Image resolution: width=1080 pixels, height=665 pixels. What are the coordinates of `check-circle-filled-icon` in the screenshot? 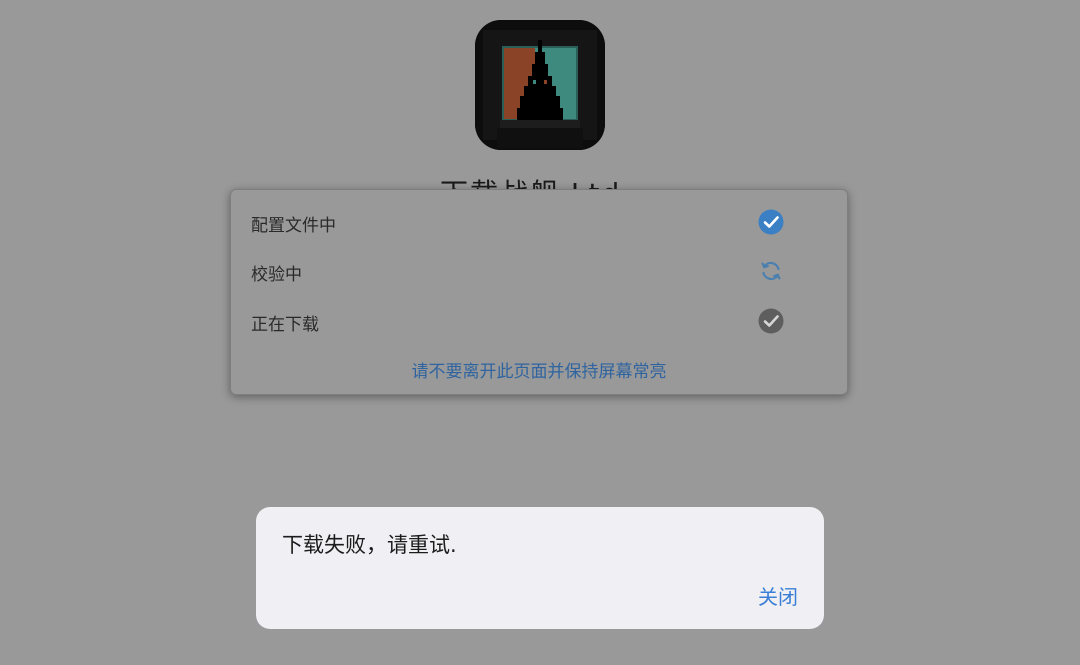 It's located at (771, 222).